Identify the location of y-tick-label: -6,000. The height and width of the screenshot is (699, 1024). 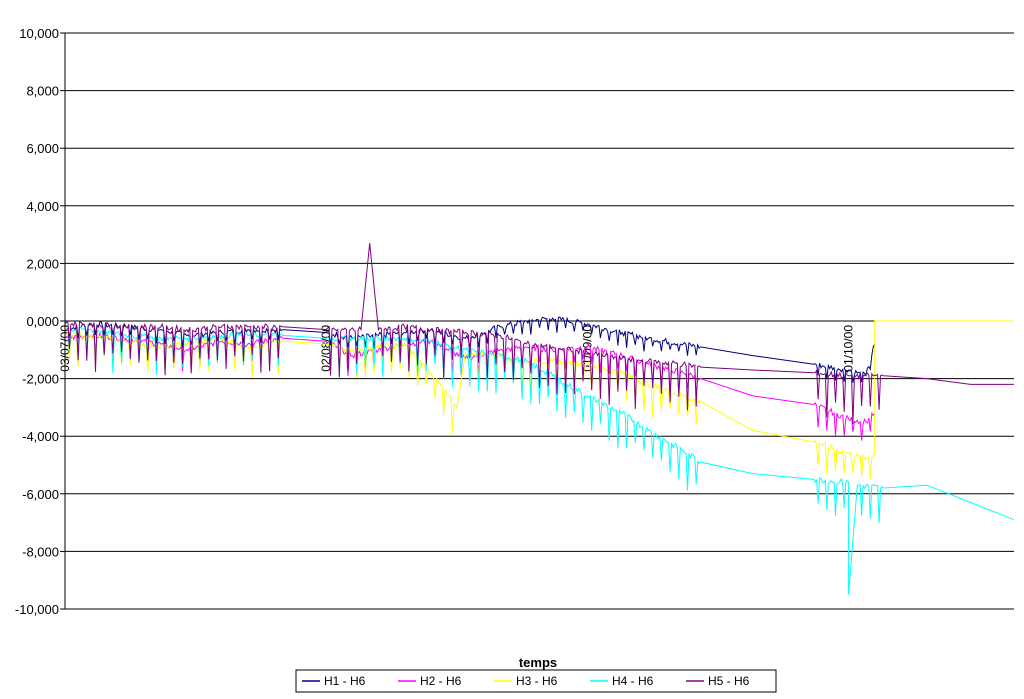
(40, 494).